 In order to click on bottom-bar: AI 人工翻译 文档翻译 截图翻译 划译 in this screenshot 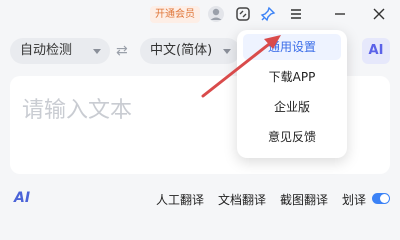, I will do `click(200, 199)`.